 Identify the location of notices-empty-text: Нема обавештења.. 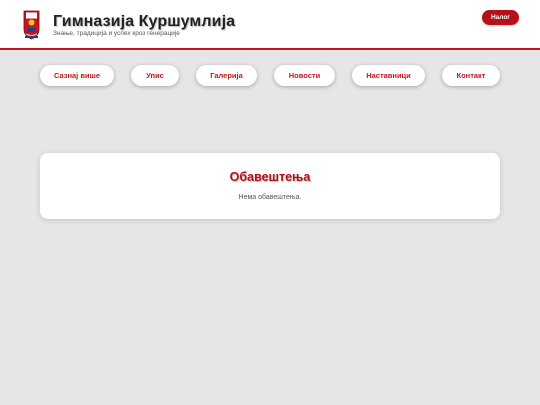
(270, 197).